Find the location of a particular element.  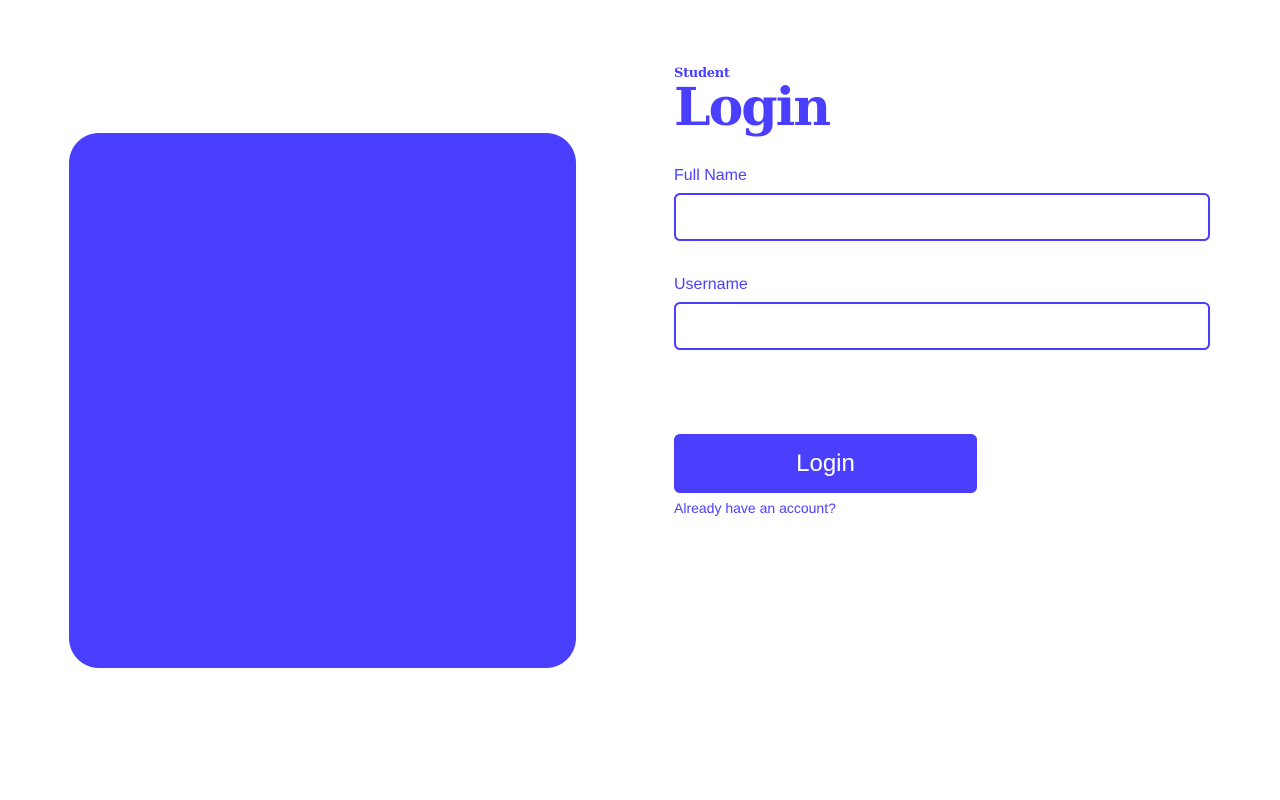

full-name-input is located at coordinates (942, 217).